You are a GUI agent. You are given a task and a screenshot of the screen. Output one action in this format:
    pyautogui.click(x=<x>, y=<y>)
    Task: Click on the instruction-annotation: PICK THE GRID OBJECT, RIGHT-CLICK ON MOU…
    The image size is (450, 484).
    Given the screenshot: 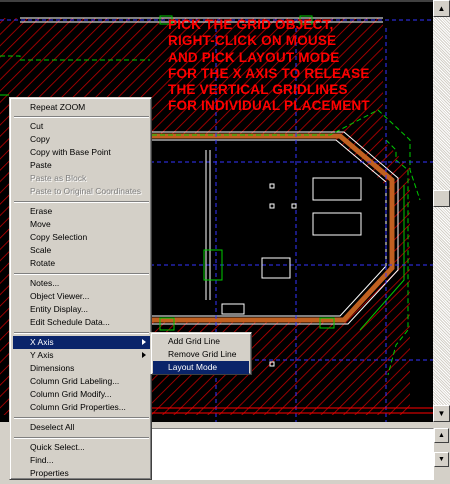 What is the action you would take?
    pyautogui.click(x=283, y=66)
    